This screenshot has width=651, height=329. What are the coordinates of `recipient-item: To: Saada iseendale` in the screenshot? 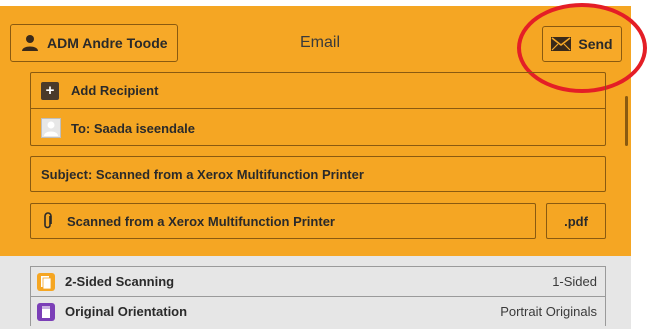 It's located at (318, 128).